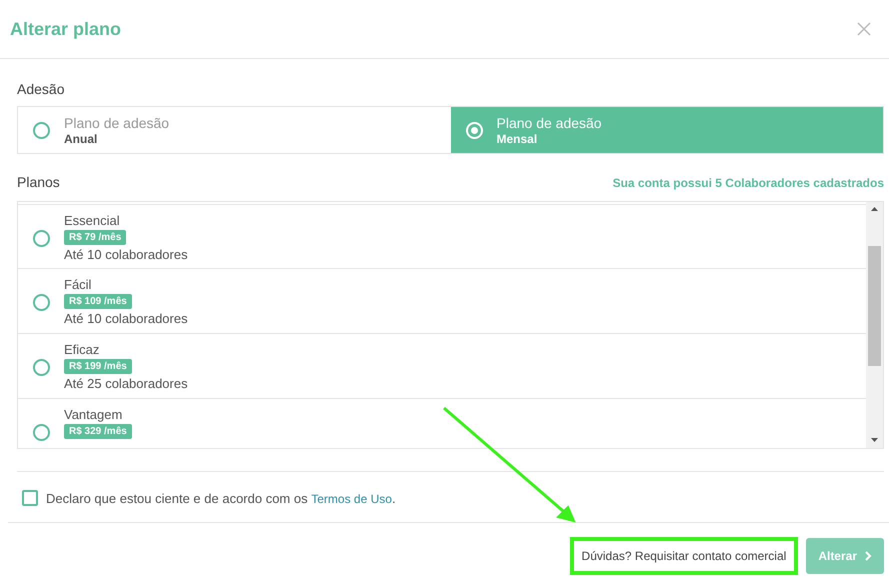  Describe the element at coordinates (748, 183) in the screenshot. I see `collaborators-note: Sua conta possui 5 Colaboradores cadastrados` at that location.